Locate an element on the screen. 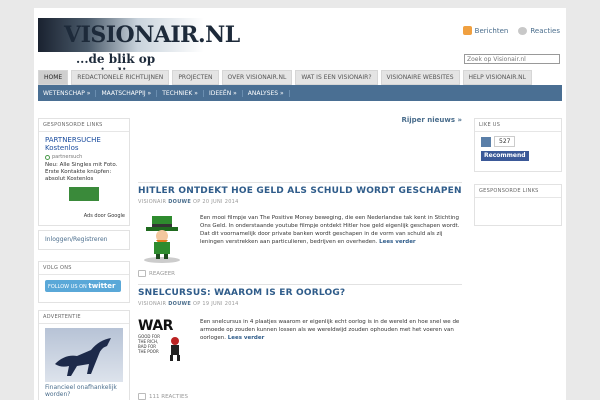 This screenshot has height=400, width=600. facebook-recommend-label: Recommend is located at coordinates (505, 155).